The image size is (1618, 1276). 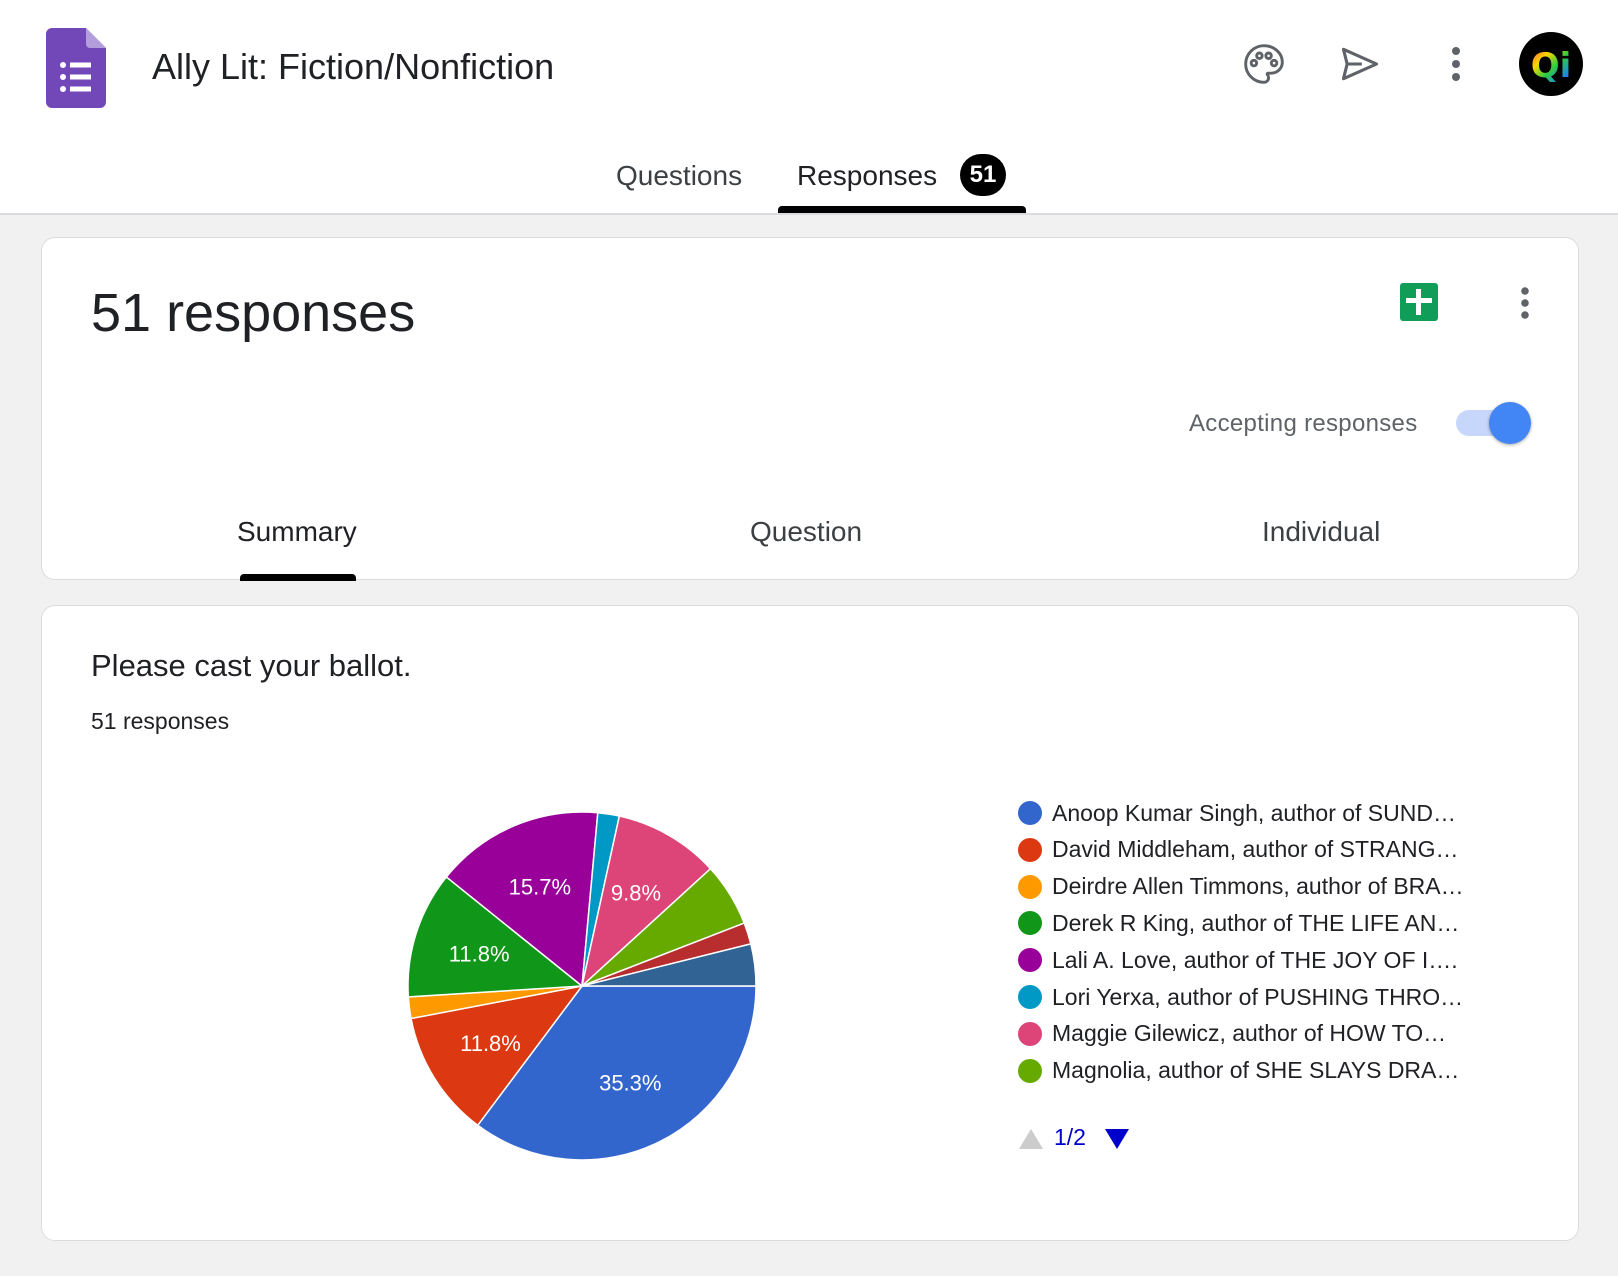 What do you see at coordinates (1510, 423) in the screenshot?
I see `toggle-knob` at bounding box center [1510, 423].